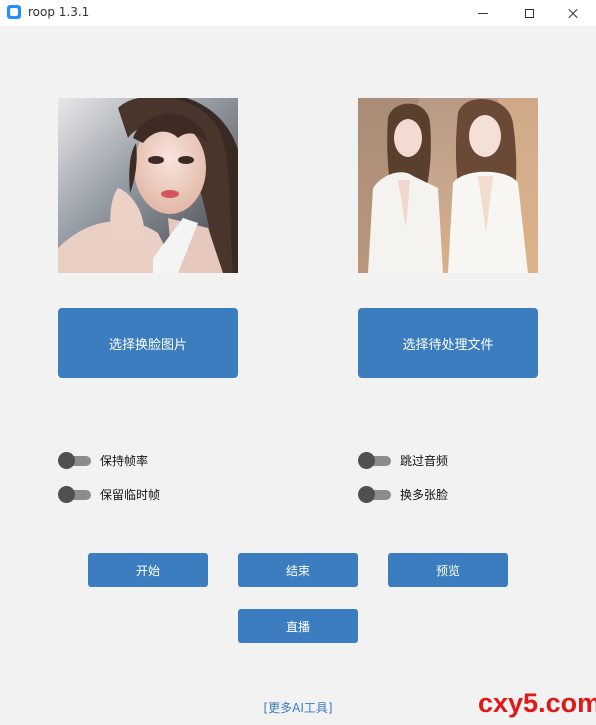 This screenshot has height=725, width=596. What do you see at coordinates (424, 460) in the screenshot?
I see `skip-audio-label: 跳过音频` at bounding box center [424, 460].